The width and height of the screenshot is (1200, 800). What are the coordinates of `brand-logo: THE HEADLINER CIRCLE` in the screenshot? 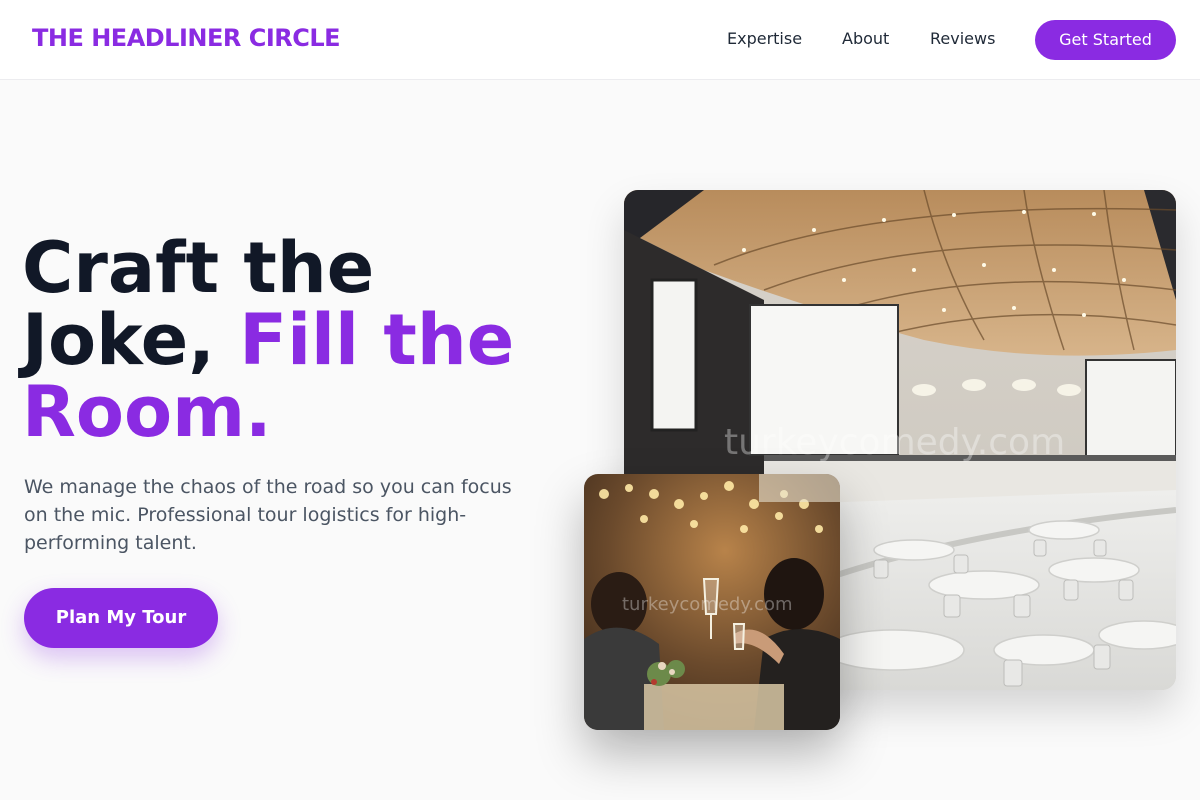 It's located at (186, 38).